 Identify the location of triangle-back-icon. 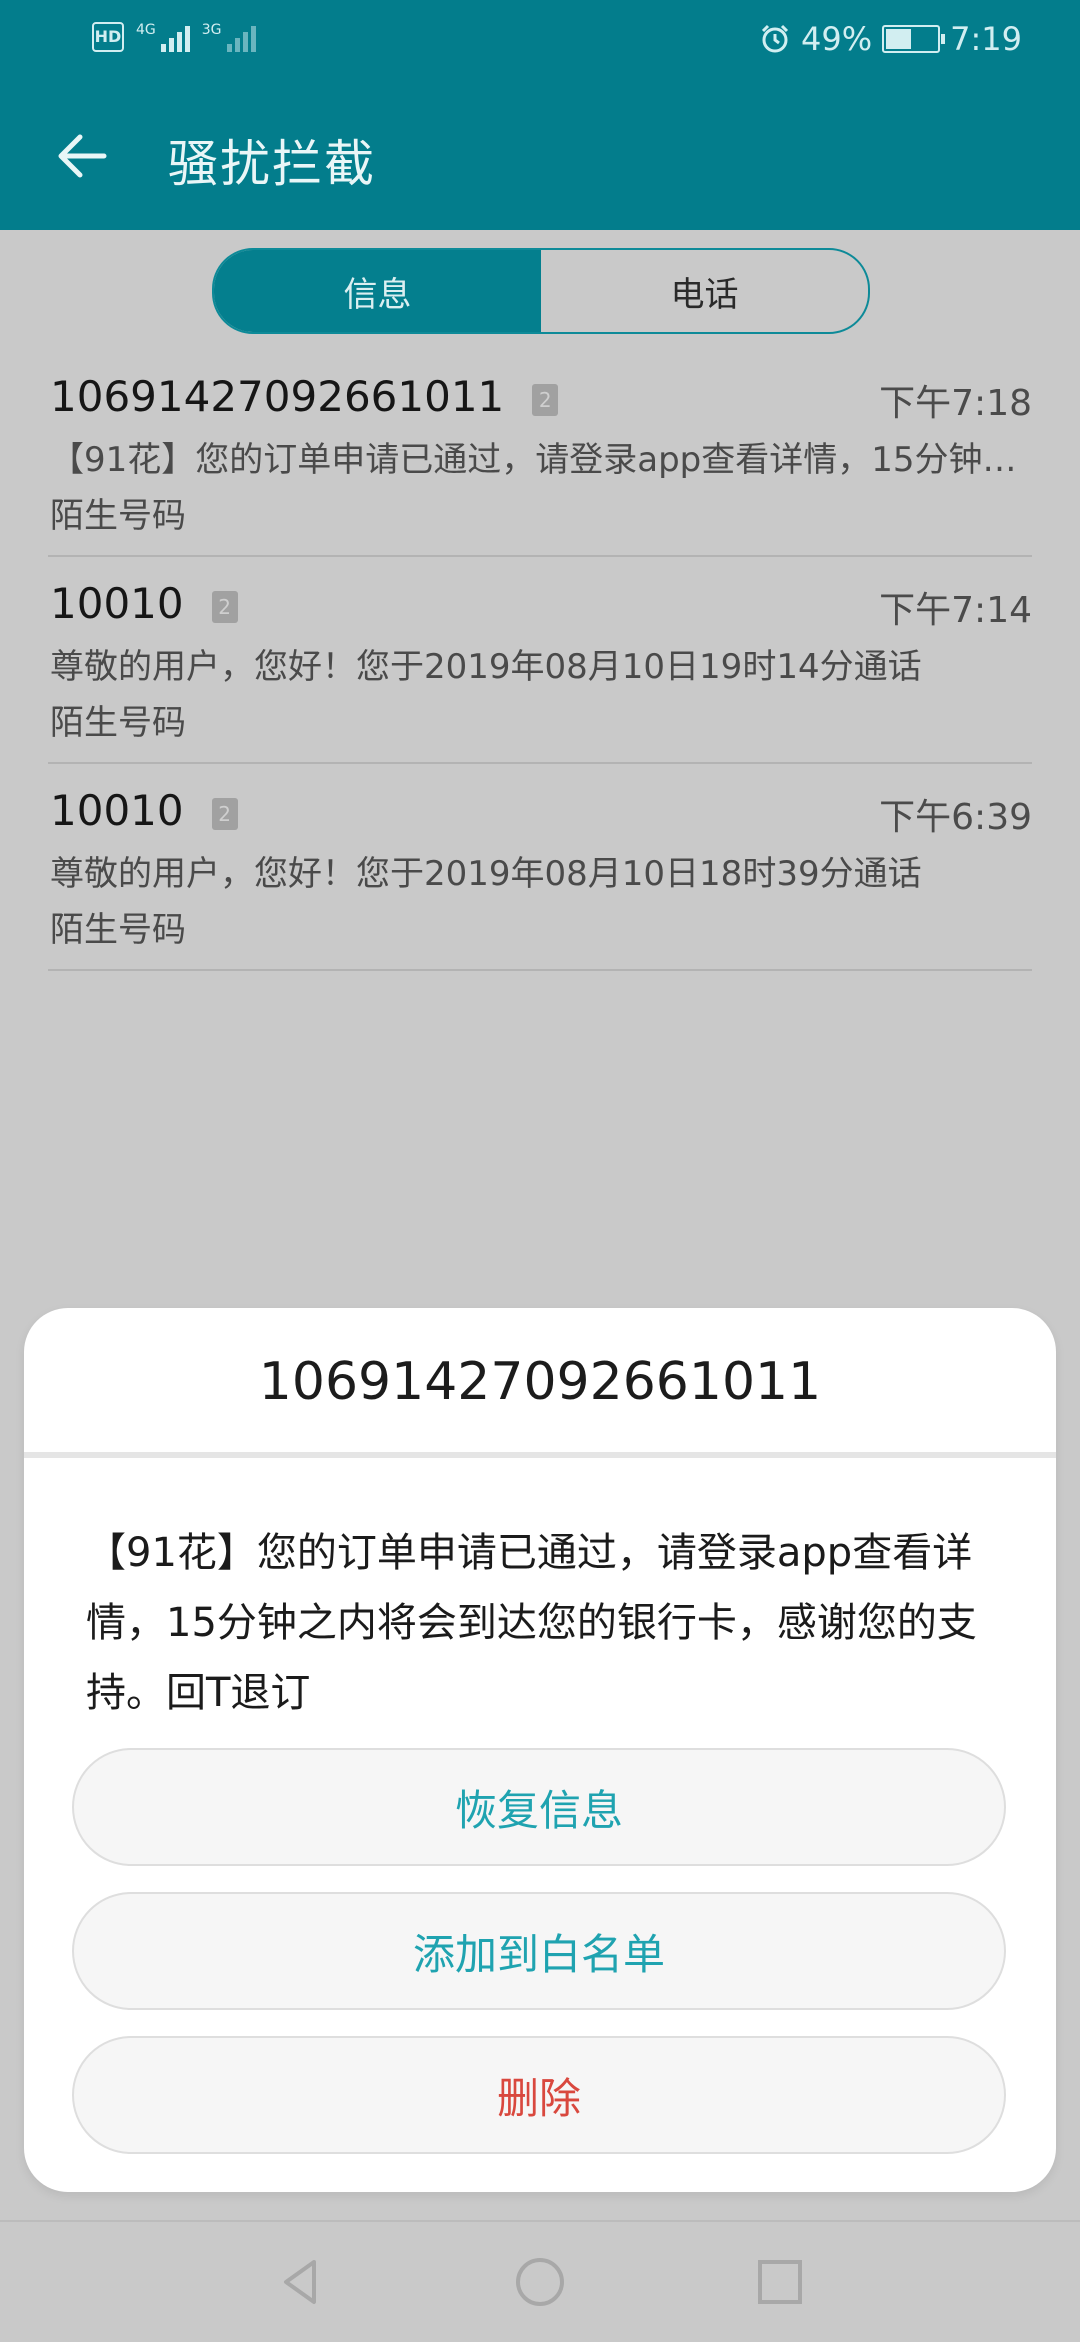
(300, 2282).